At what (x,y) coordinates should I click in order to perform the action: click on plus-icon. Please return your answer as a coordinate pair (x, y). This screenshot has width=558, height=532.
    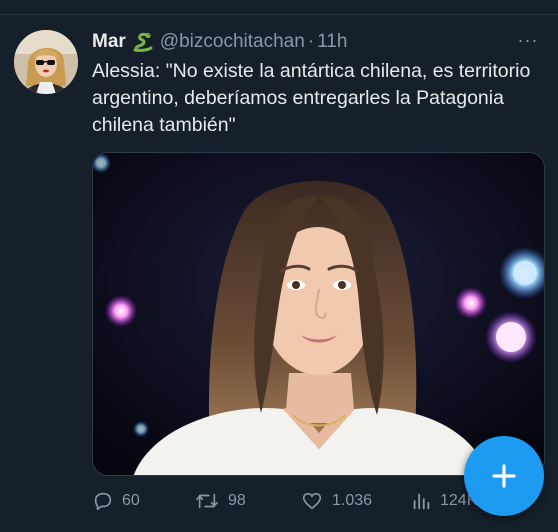
    Looking at the image, I should click on (504, 476).